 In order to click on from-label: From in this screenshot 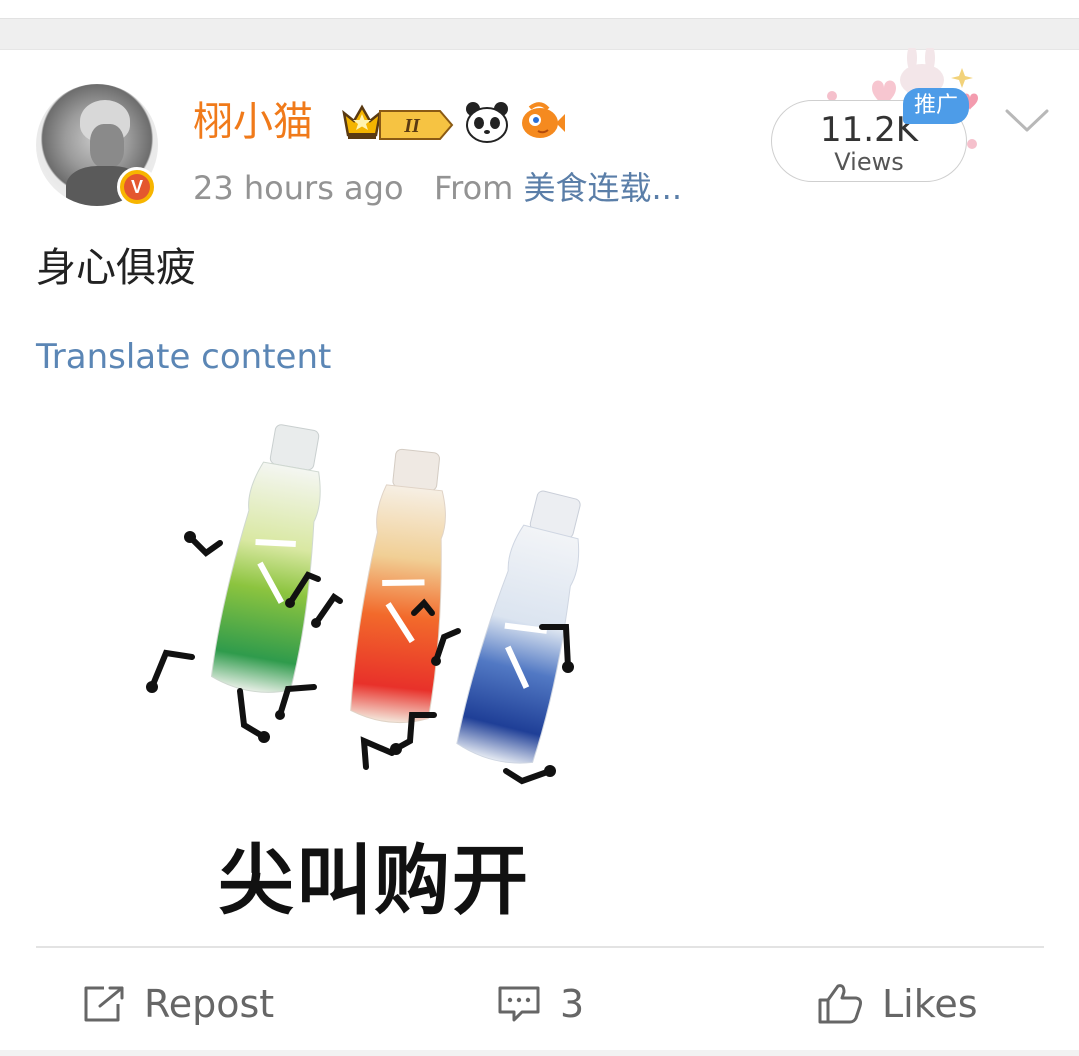, I will do `click(474, 188)`.